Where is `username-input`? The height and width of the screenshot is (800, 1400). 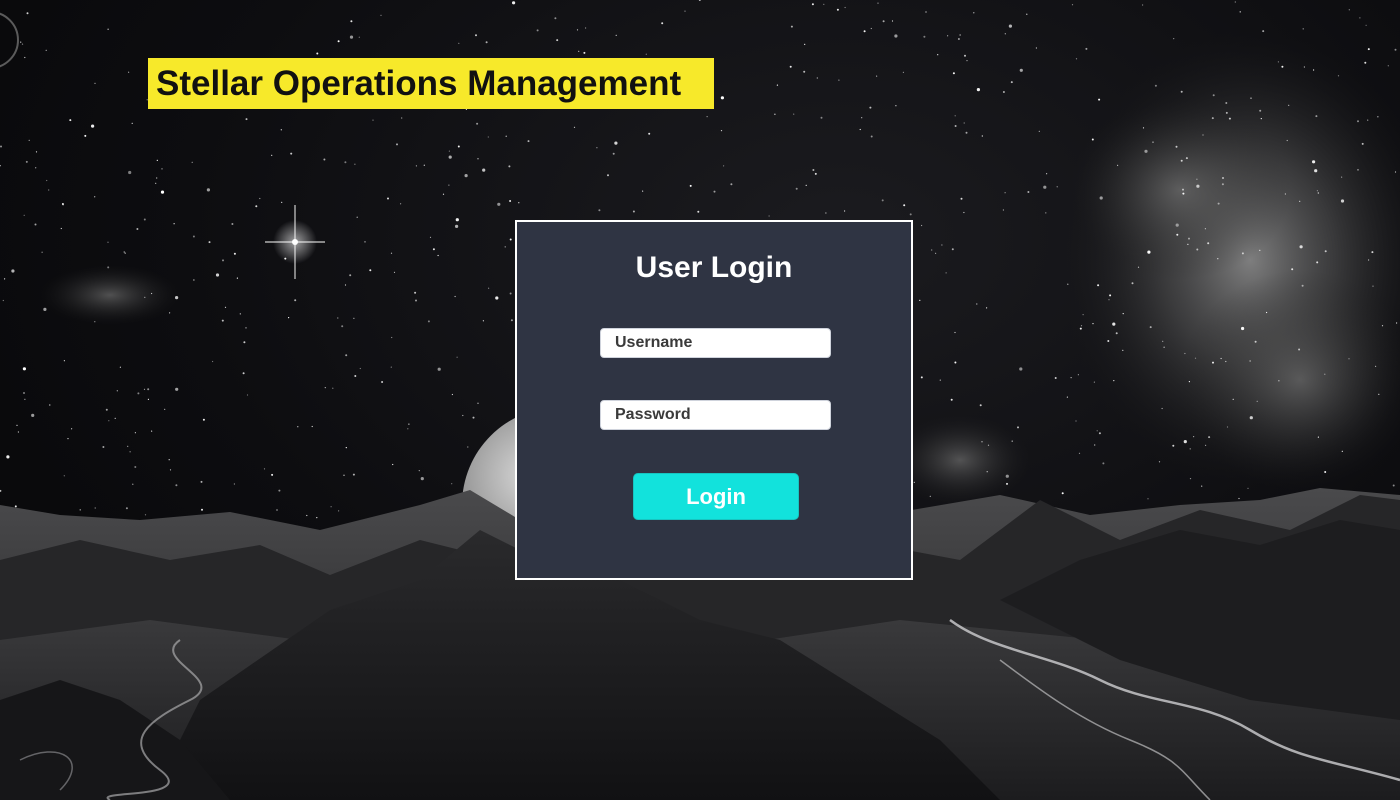
username-input is located at coordinates (715, 343).